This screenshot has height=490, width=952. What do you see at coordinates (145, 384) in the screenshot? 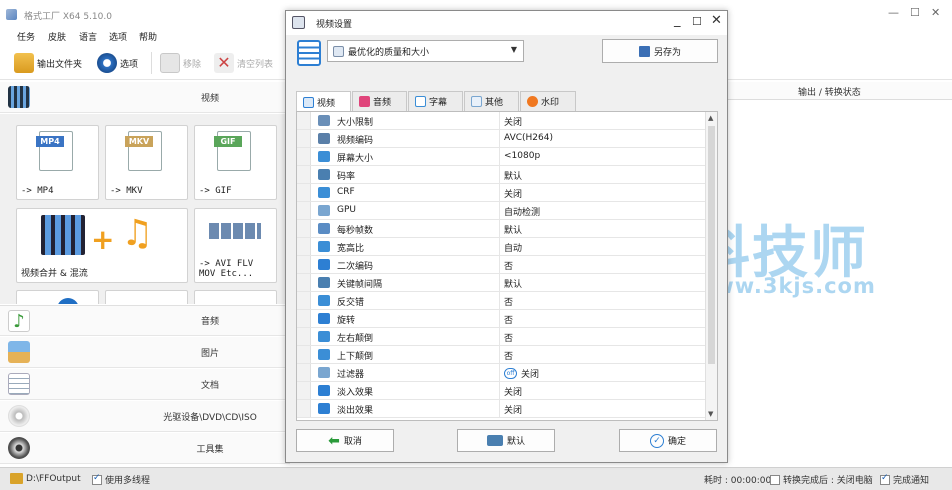
I see `category-document: 文档` at bounding box center [145, 384].